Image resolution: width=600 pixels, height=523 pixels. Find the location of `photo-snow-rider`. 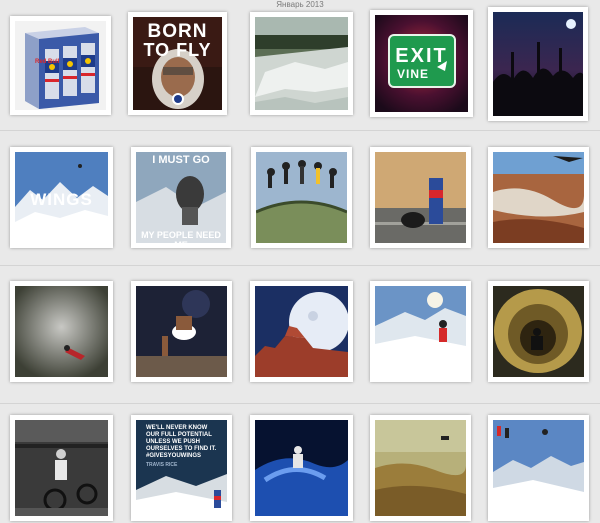

photo-snow-rider is located at coordinates (420, 331).